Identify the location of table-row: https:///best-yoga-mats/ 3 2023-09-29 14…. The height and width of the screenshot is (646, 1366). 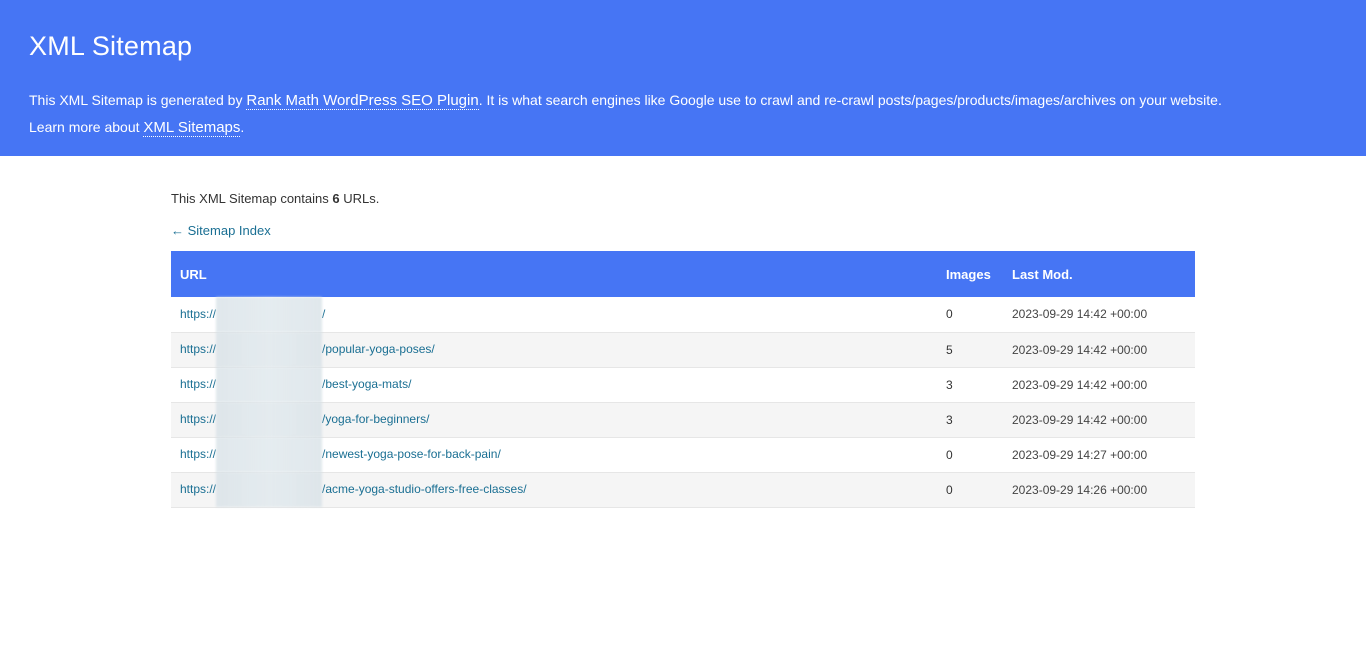
(683, 385).